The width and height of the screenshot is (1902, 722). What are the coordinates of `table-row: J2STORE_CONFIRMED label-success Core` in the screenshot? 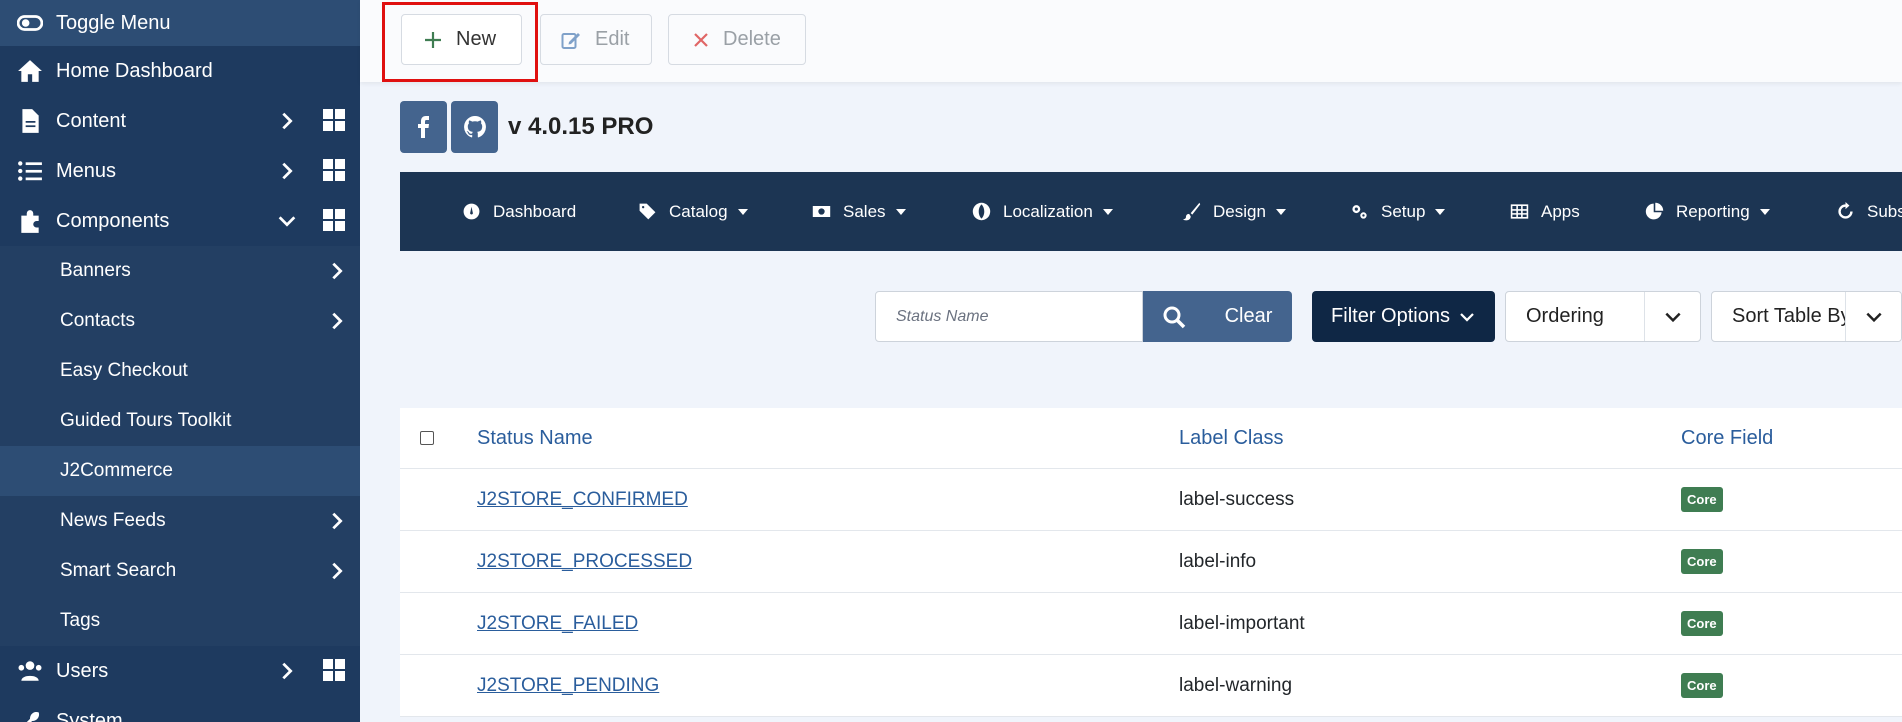 It's located at (1151, 500).